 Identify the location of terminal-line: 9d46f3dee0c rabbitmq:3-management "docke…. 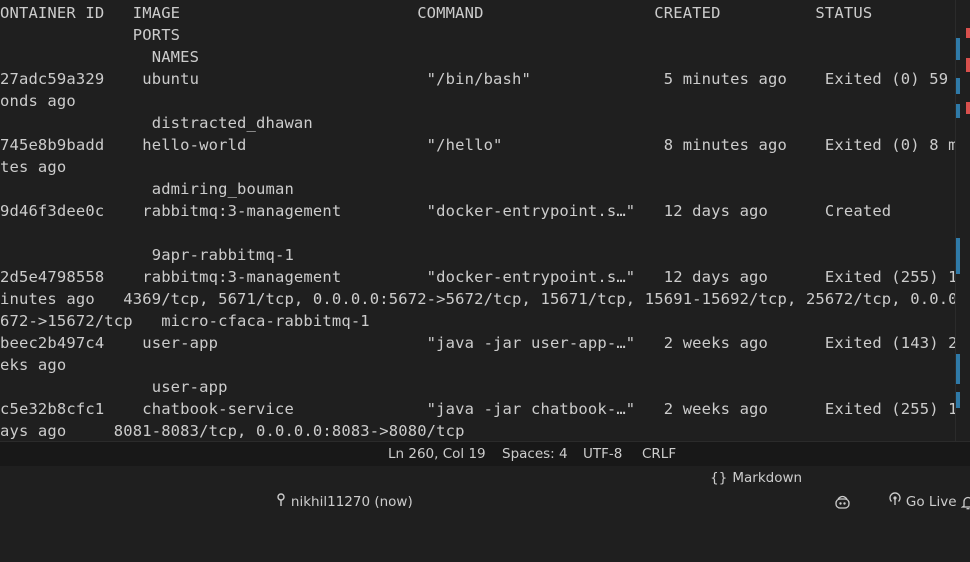
(446, 211).